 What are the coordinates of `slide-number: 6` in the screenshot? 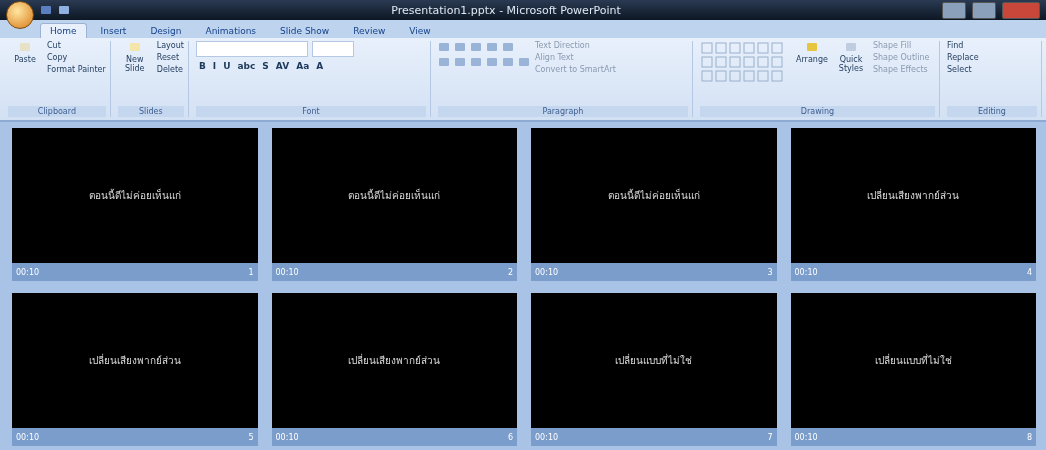 It's located at (510, 437).